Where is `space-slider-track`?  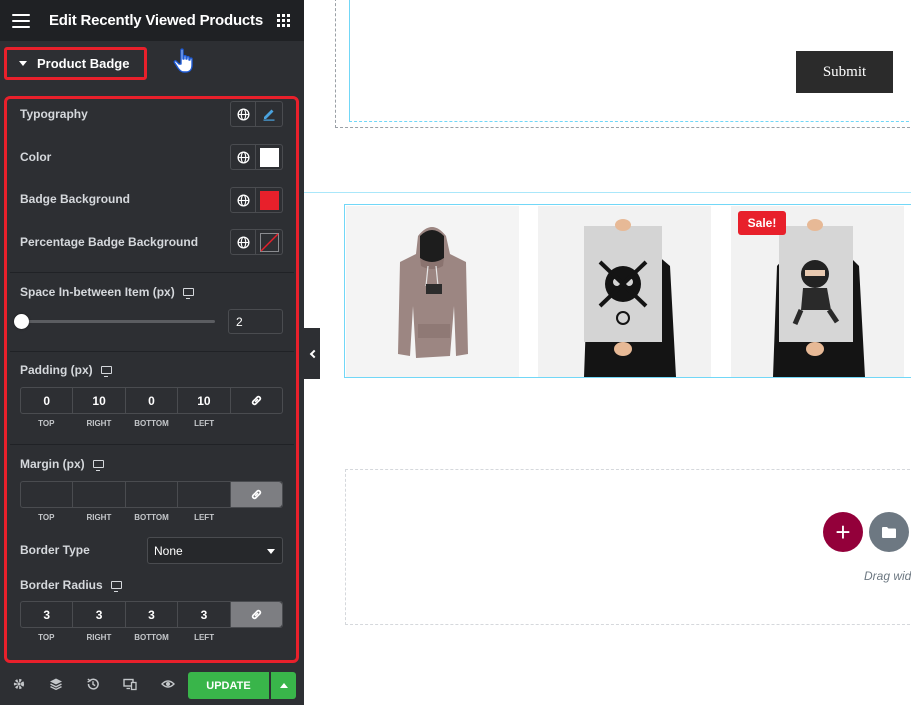
space-slider-track is located at coordinates (118, 321).